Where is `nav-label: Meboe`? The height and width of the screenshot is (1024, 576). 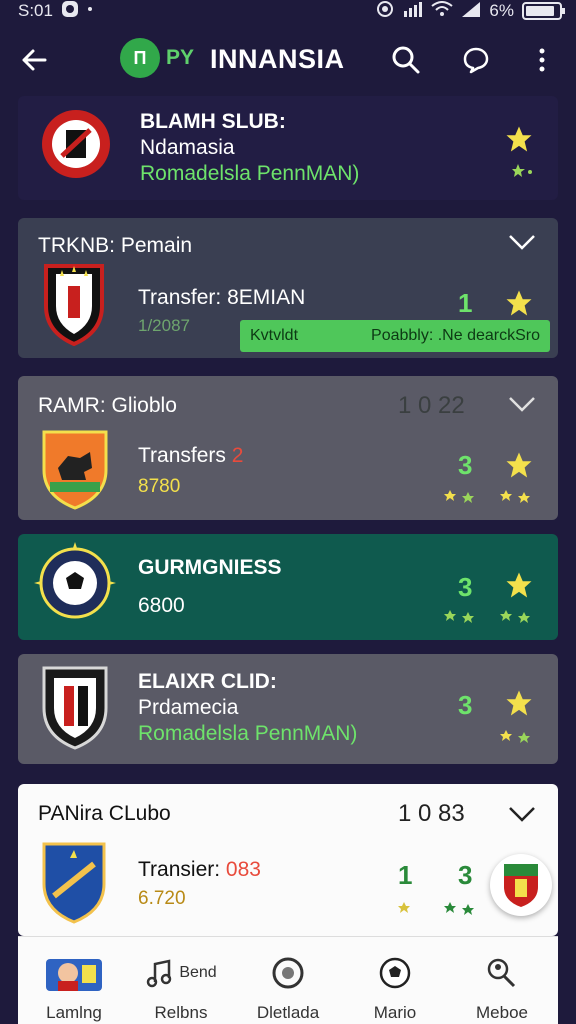
nav-label: Meboe is located at coordinates (502, 1012).